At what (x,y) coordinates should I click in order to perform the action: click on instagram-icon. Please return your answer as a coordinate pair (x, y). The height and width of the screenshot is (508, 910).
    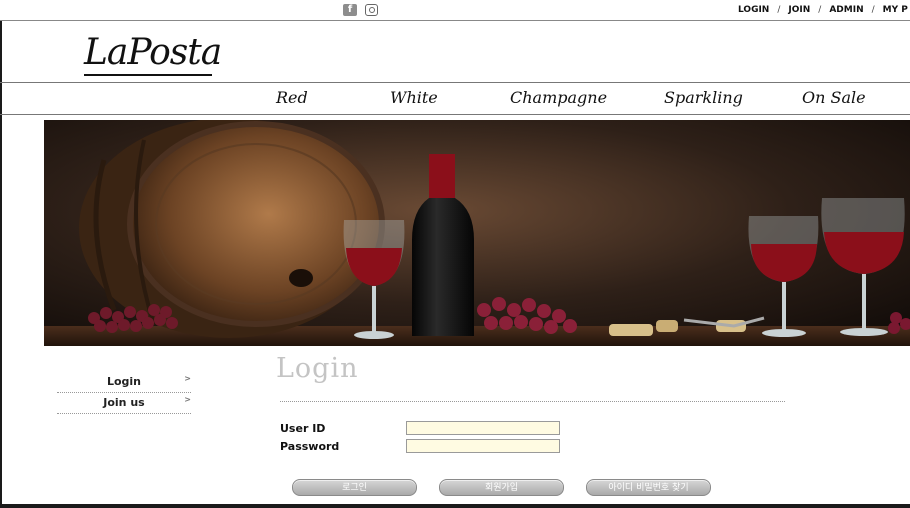
    Looking at the image, I should click on (371, 10).